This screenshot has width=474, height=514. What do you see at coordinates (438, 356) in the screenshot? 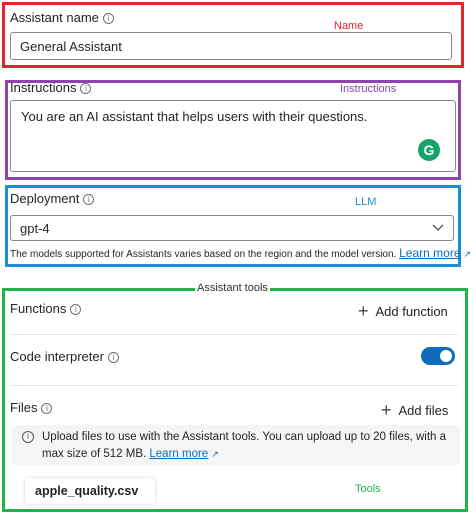
I see `code-interpreter-toggle` at bounding box center [438, 356].